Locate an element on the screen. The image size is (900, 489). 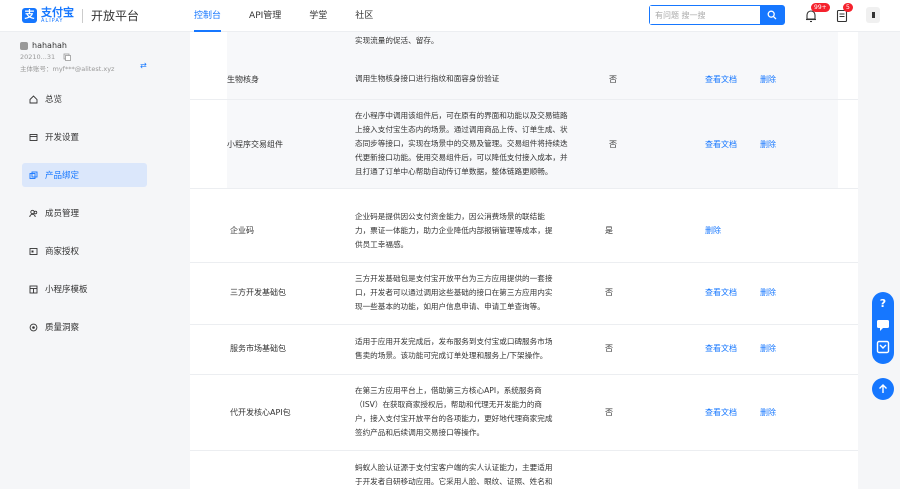
row-name: 代开发核心API包 is located at coordinates (260, 412).